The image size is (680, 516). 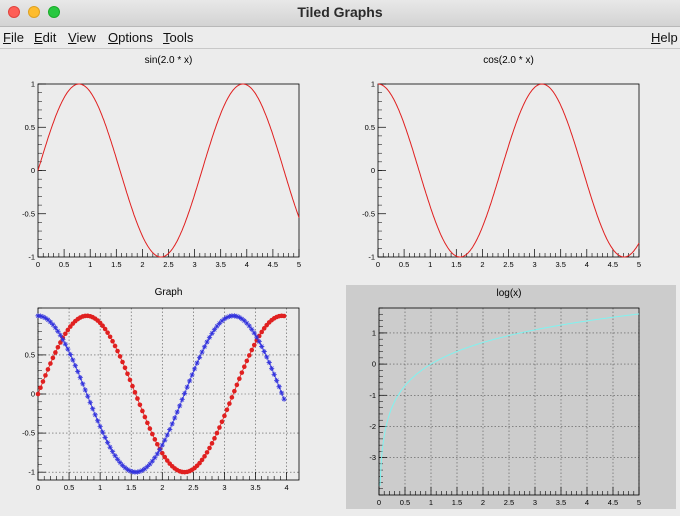 I want to click on y-tick-label: 0.5, so click(x=30, y=354).